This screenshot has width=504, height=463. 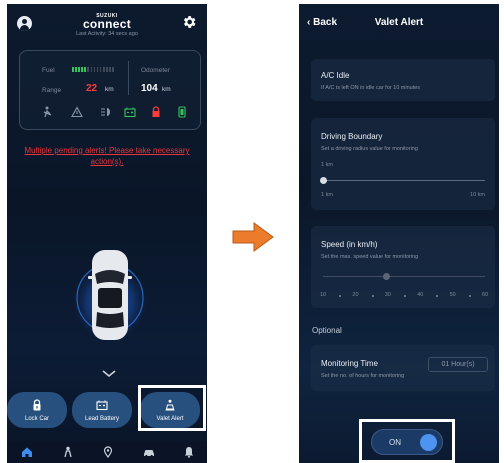 I want to click on vehicle-status-card: Fuel Range 22 km Odometer 104 km, so click(x=110, y=90).